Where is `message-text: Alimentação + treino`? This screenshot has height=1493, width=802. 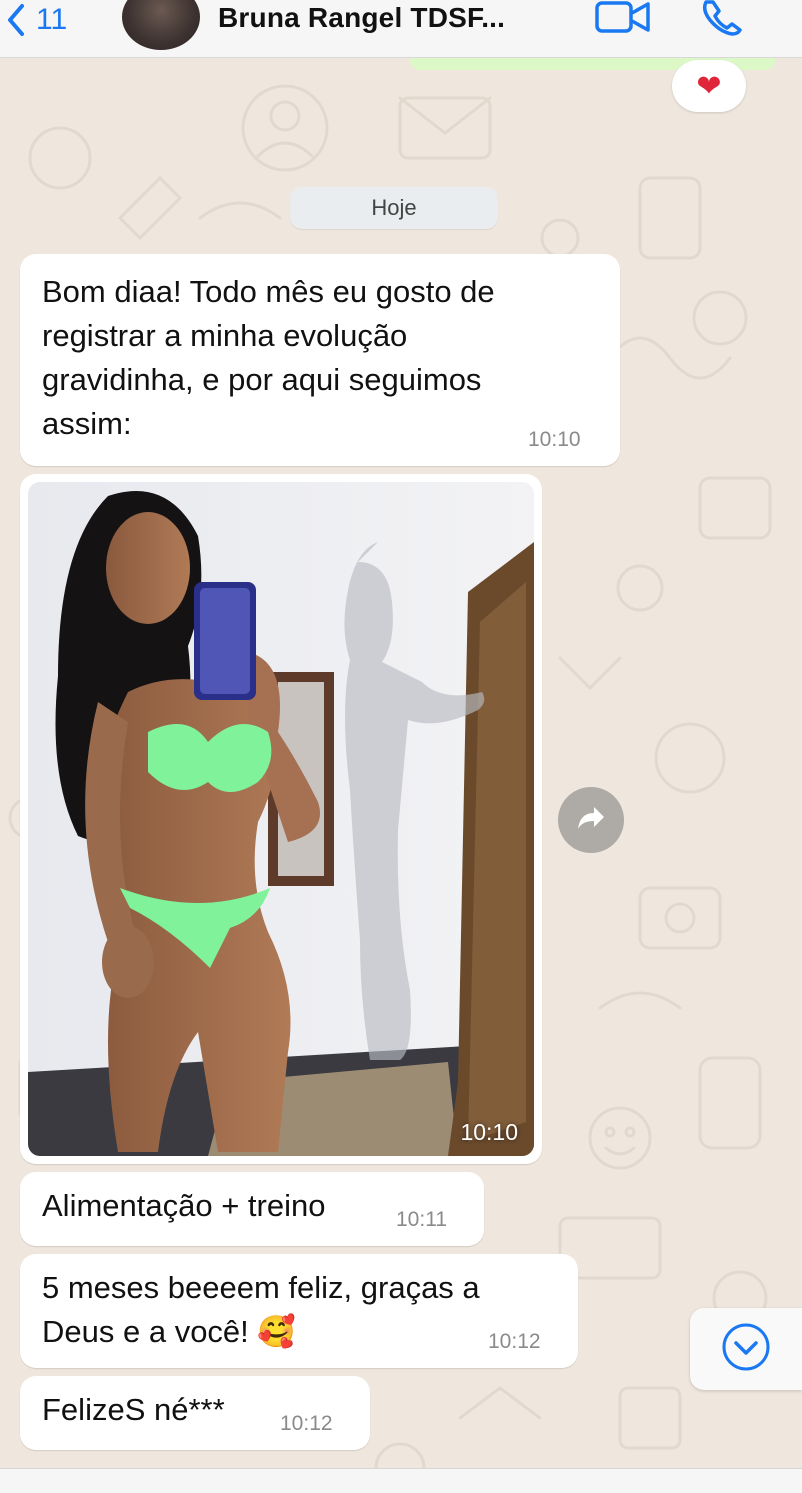
message-text: Alimentação + treino is located at coordinates (184, 1205).